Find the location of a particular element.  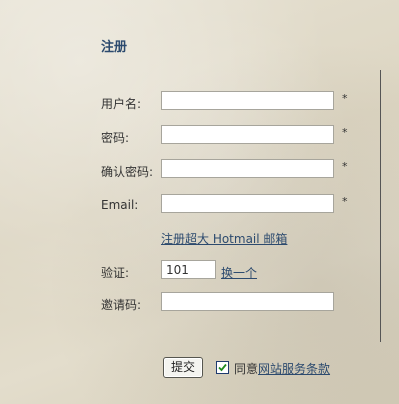

invite-code-row: 邀请码: is located at coordinates (199, 303).